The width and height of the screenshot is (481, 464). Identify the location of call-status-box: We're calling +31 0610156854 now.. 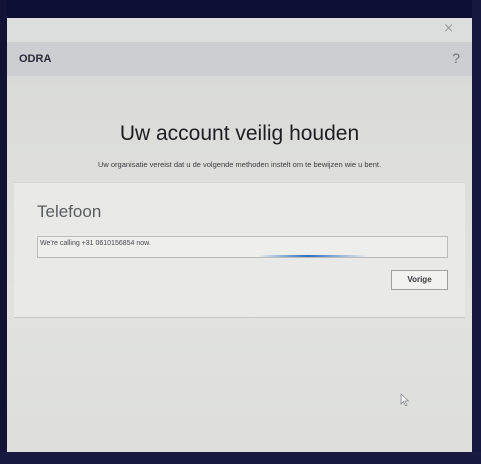
(242, 247).